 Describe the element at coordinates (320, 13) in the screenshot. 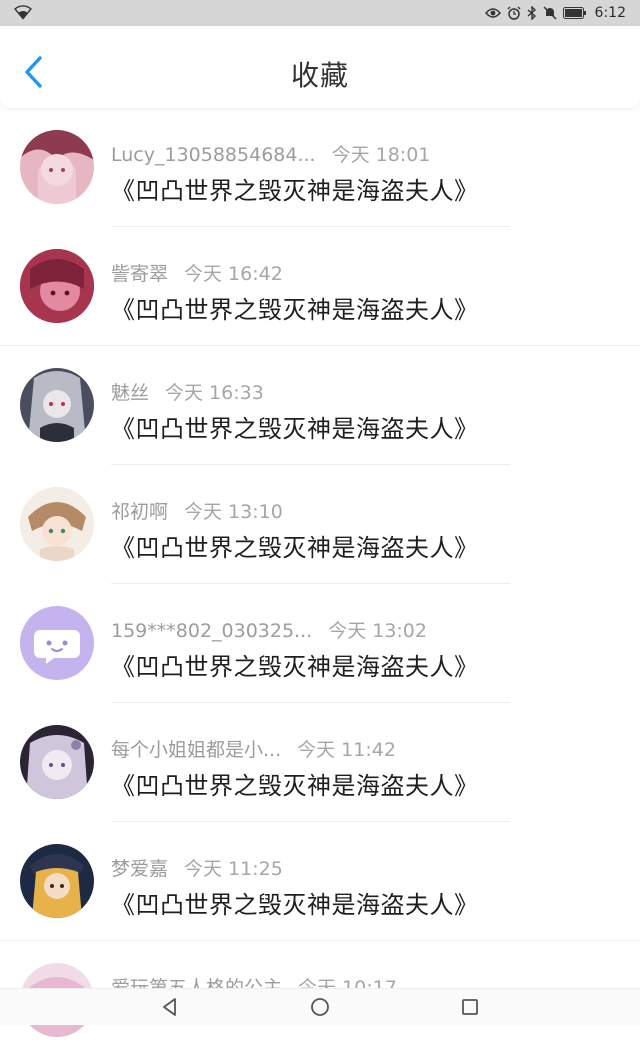

I see `status-bar: 6:12` at that location.